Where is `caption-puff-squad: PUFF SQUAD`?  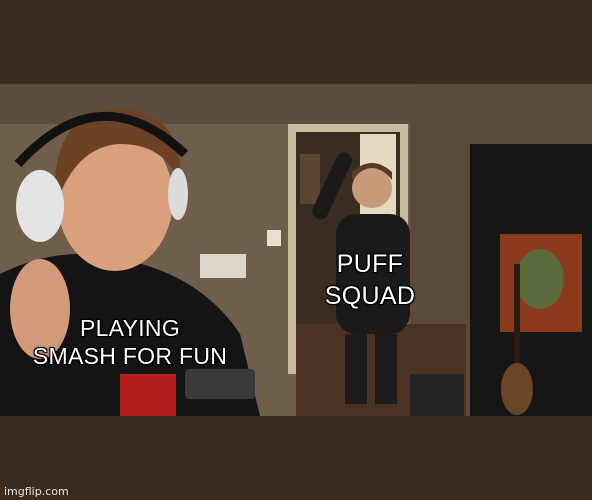
caption-puff-squad: PUFF SQUAD is located at coordinates (370, 280).